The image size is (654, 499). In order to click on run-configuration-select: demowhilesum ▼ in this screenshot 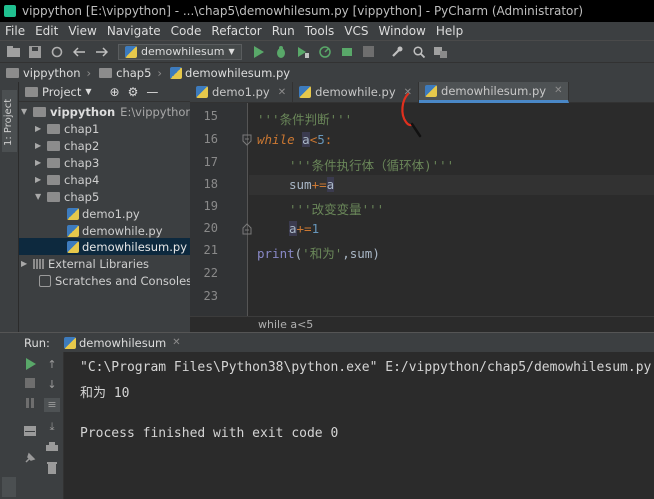, I will do `click(180, 51)`.